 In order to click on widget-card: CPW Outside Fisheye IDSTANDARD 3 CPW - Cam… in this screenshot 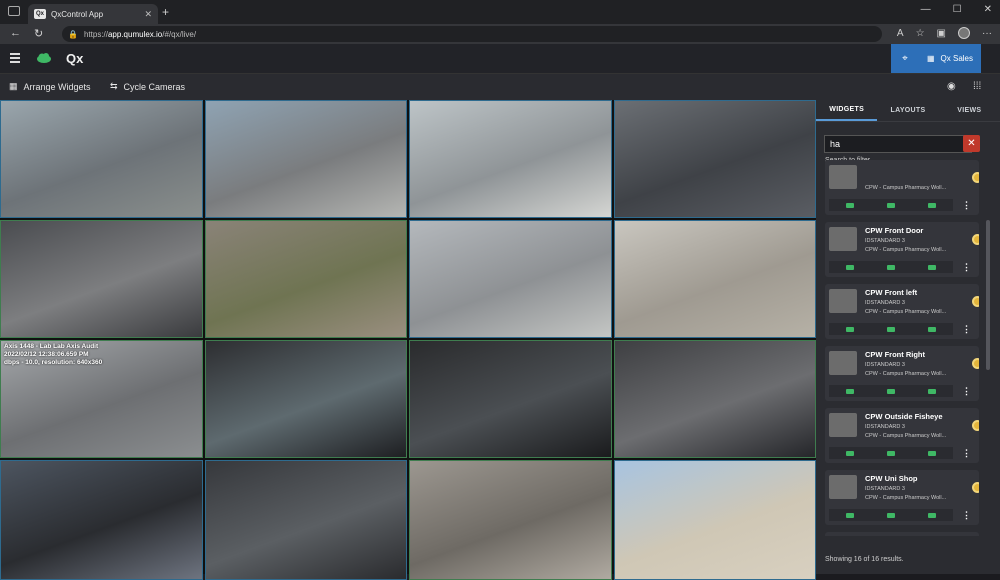, I will do `click(902, 435)`.